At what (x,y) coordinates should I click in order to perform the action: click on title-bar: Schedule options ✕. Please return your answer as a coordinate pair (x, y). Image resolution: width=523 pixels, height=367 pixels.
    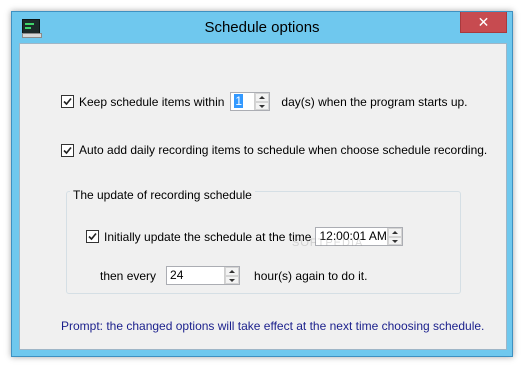
    Looking at the image, I should click on (262, 27).